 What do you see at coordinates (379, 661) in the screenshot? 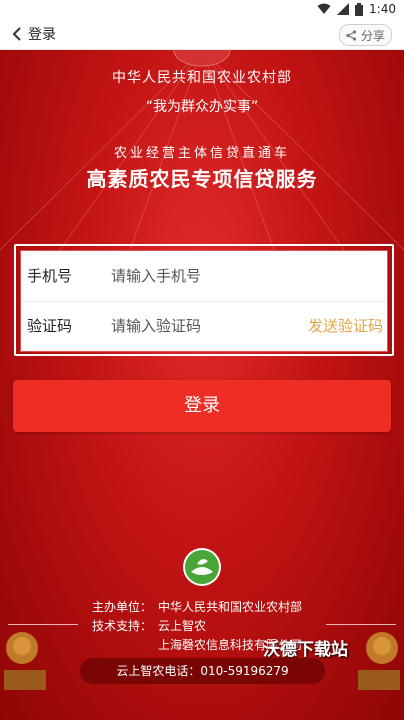
I see `lion-statue-right-icon` at bounding box center [379, 661].